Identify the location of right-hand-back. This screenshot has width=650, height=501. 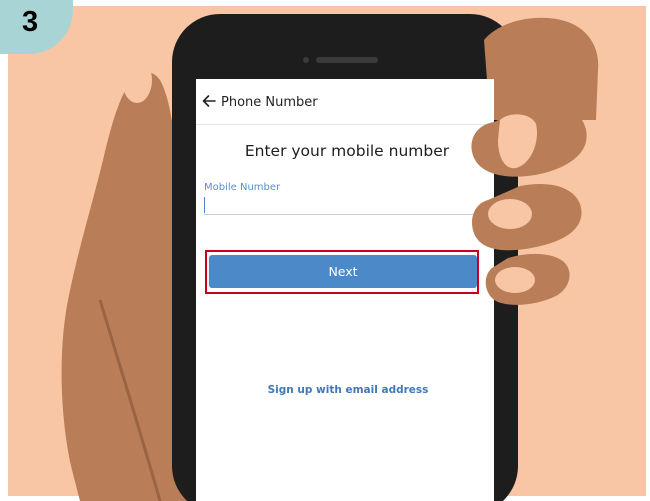
(541, 69).